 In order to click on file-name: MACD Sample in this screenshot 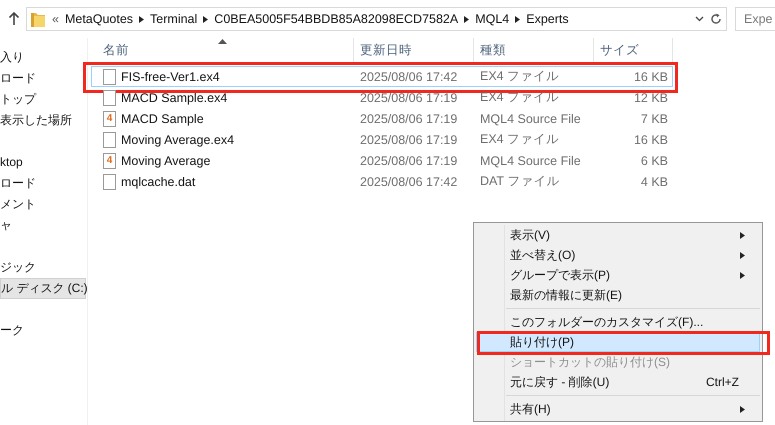, I will do `click(162, 119)`.